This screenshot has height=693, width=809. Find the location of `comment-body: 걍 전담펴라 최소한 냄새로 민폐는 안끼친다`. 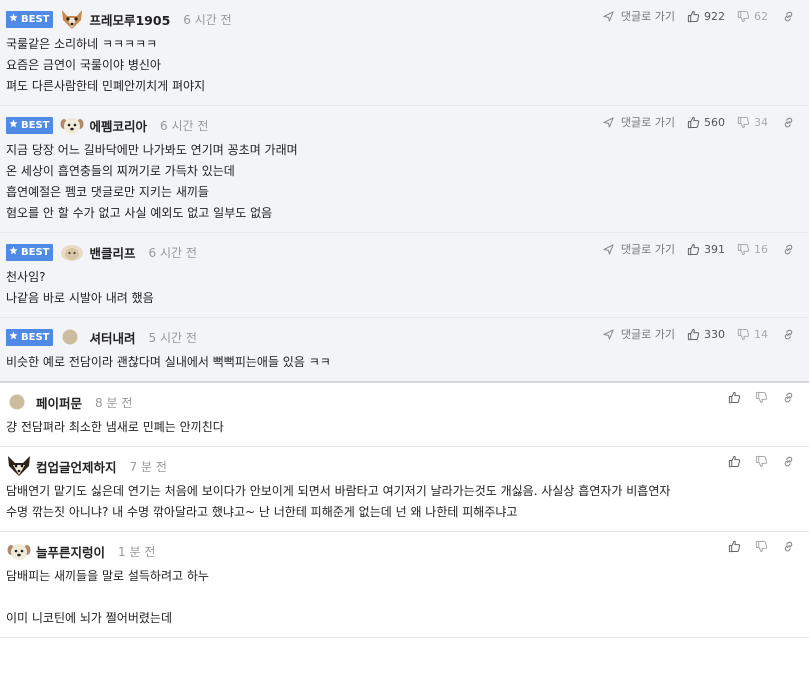

comment-body: 걍 전담펴라 최소한 냄새로 민폐는 안끼친다 is located at coordinates (402, 429).